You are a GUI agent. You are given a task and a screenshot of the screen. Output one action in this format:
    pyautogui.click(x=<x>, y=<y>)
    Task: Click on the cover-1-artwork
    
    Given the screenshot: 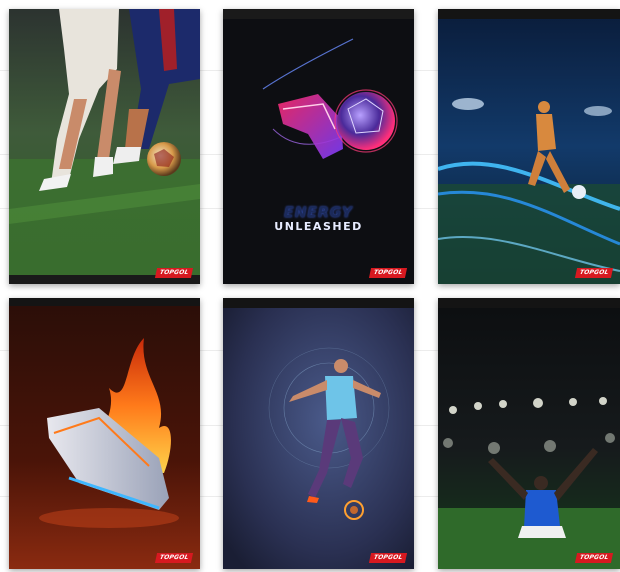 What is the action you would take?
    pyautogui.click(x=104, y=146)
    